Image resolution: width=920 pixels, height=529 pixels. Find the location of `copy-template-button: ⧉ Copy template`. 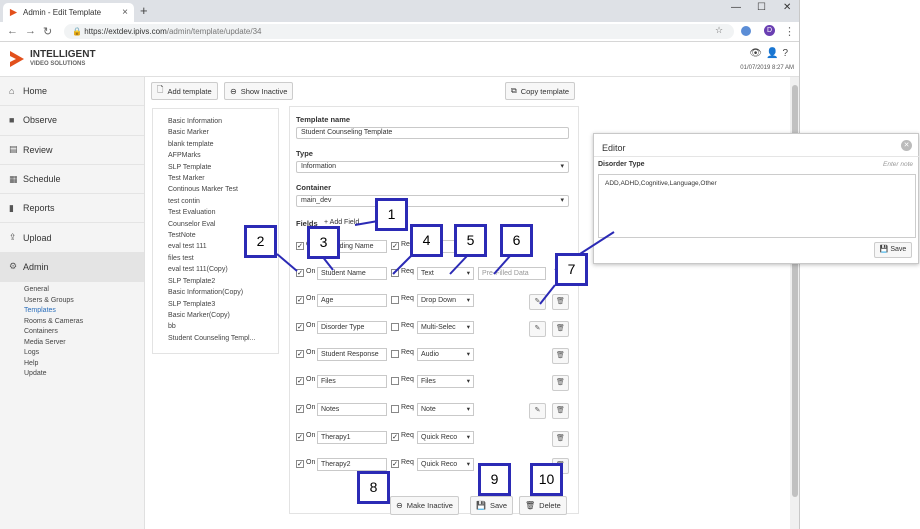

copy-template-button: ⧉ Copy template is located at coordinates (540, 91).